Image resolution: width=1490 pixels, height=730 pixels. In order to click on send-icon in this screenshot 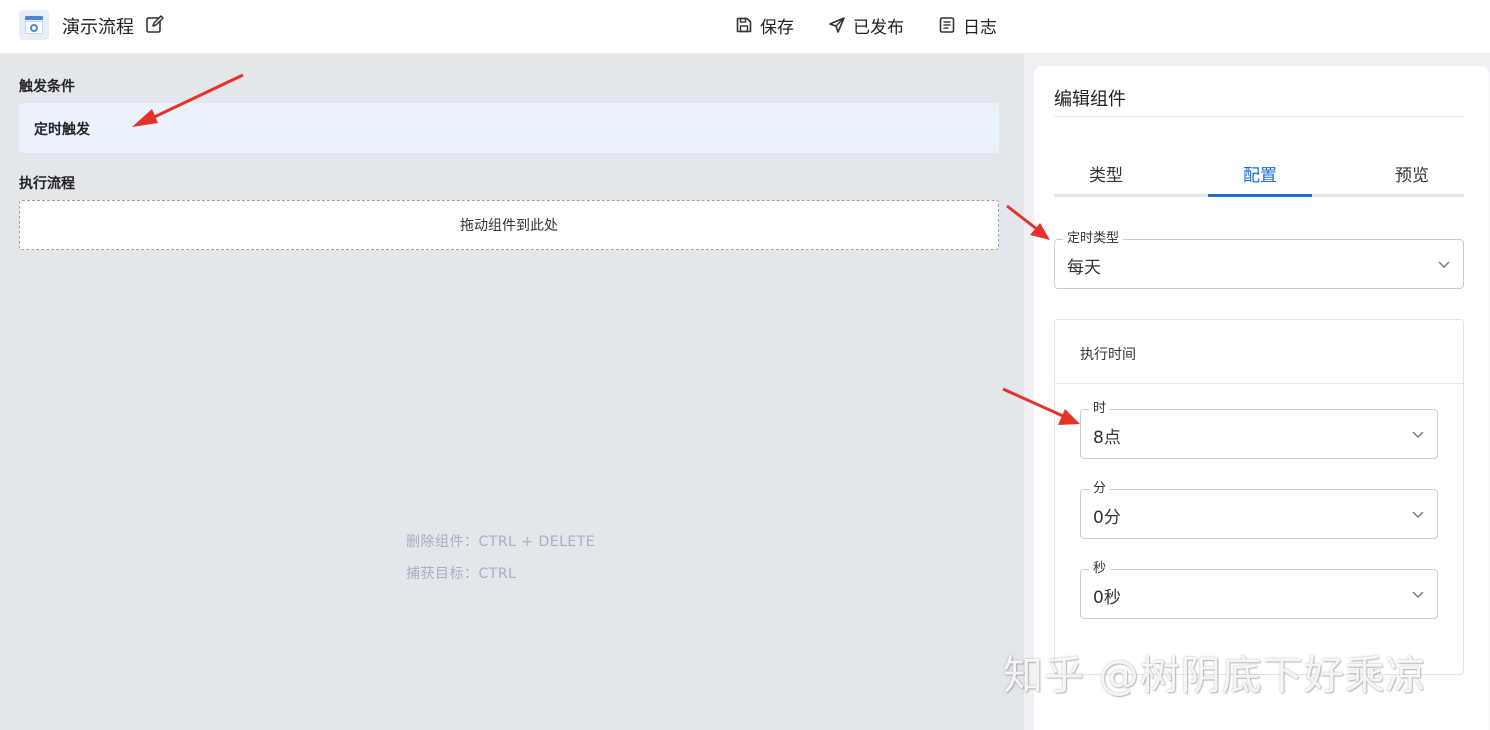, I will do `click(837, 25)`.